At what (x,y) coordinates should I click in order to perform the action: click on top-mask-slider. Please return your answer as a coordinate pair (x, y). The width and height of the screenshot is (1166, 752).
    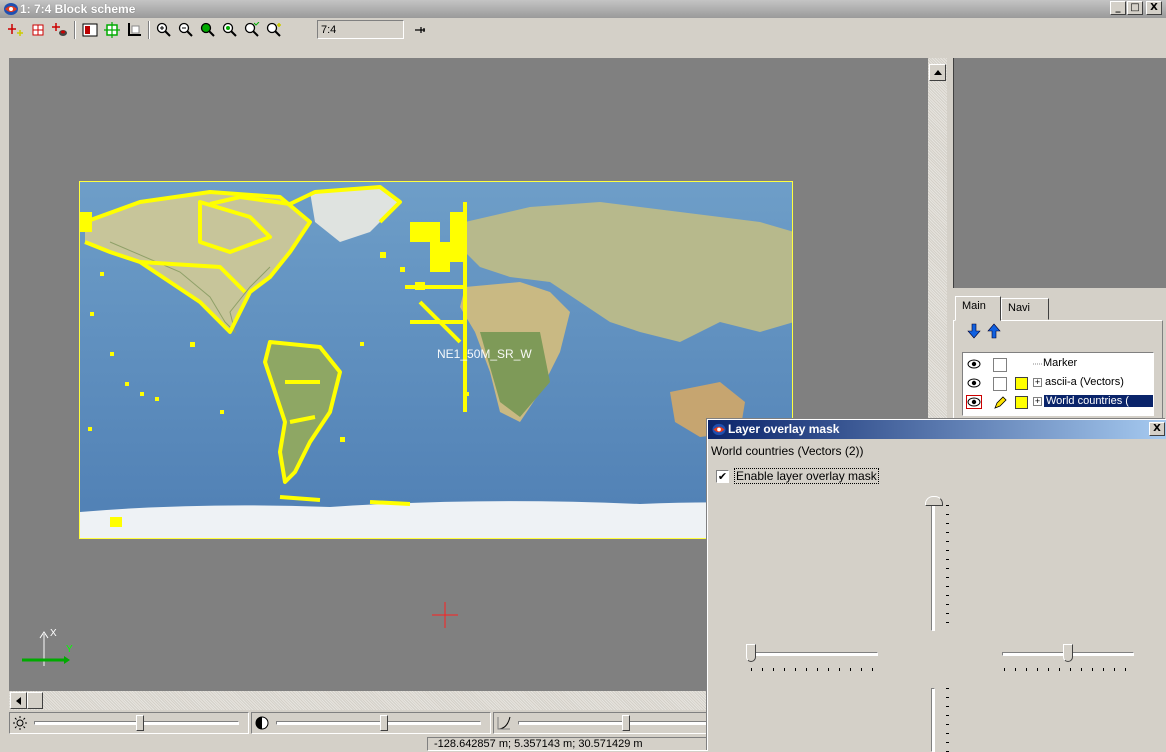
    Looking at the image, I should click on (933, 568).